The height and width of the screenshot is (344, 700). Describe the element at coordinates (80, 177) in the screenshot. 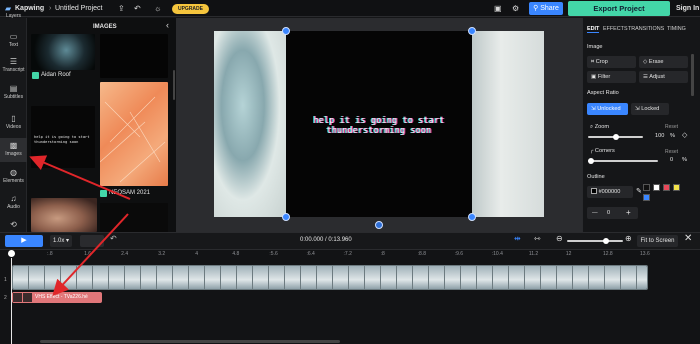

I see `annotation-arrow-to-images` at that location.